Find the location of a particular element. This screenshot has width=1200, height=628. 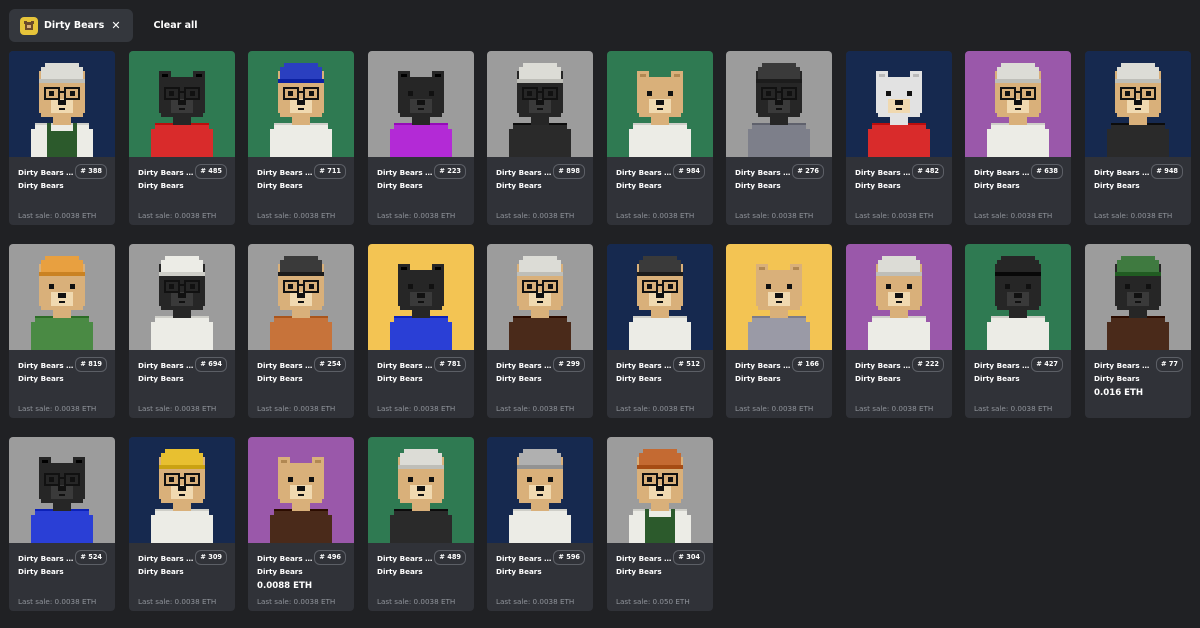

token-number-badge: # 781 is located at coordinates (450, 364).